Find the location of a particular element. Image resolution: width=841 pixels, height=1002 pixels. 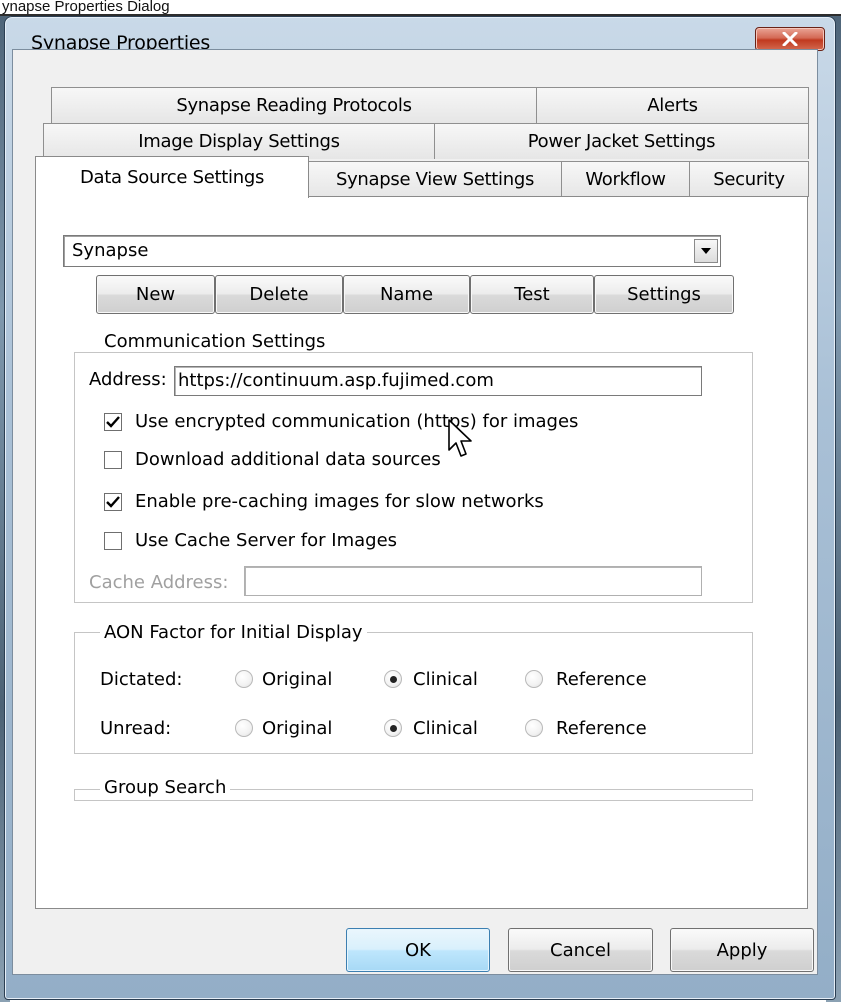

tab-synapse-reading-protocols: Synapse Reading Protocols is located at coordinates (294, 105).